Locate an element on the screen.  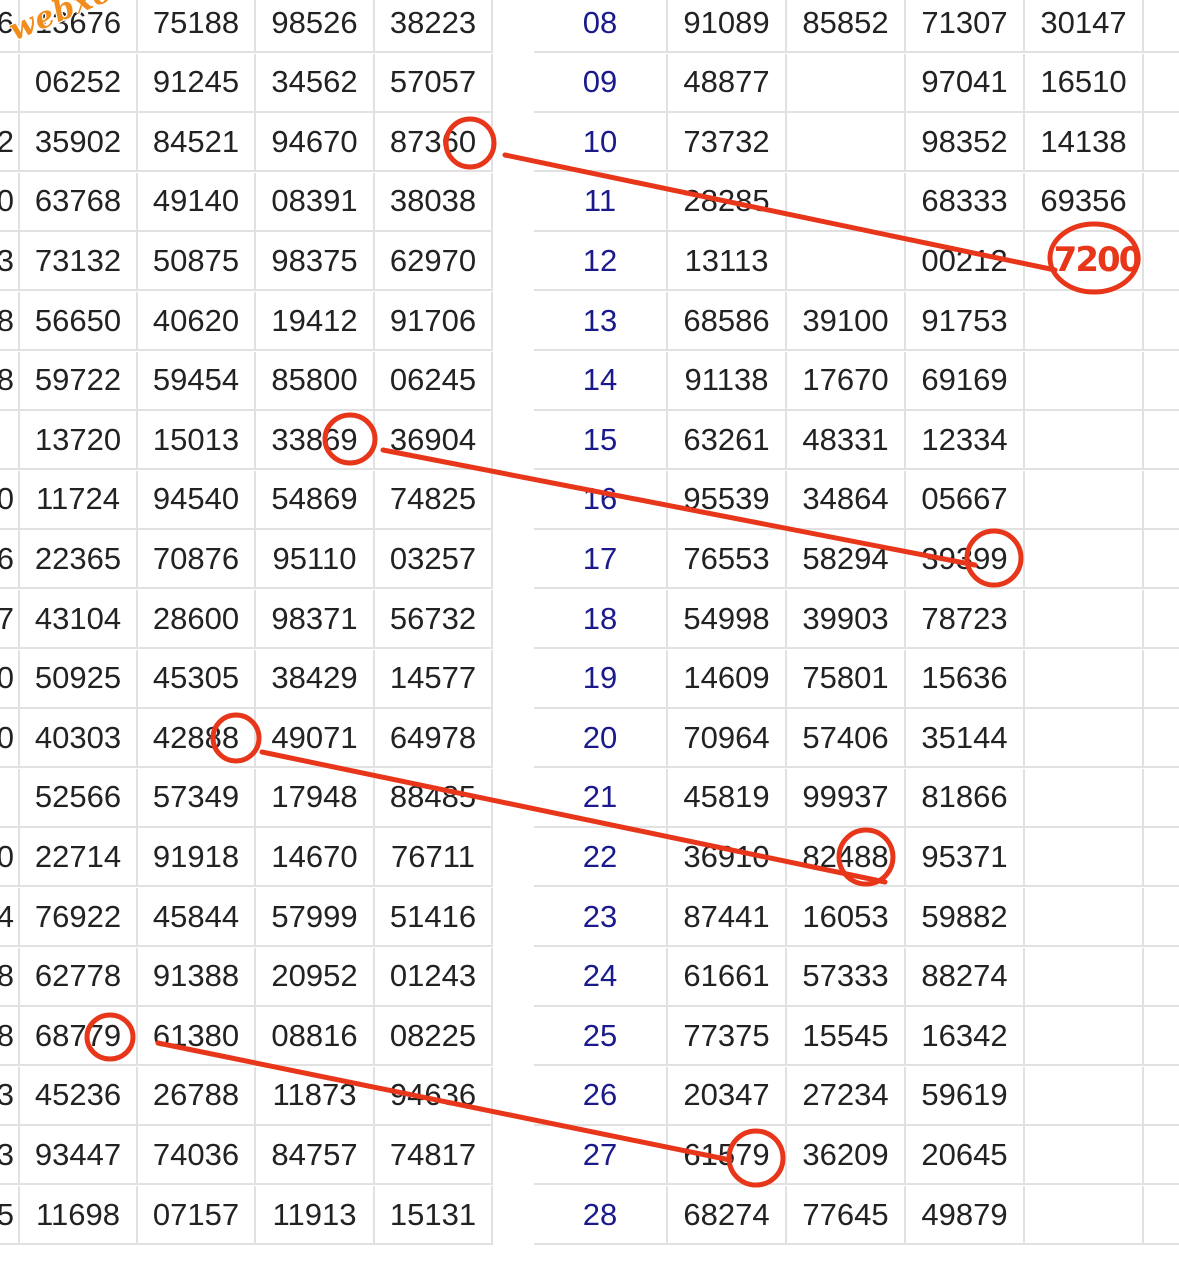
result-cell: 49140 is located at coordinates (197, 202).